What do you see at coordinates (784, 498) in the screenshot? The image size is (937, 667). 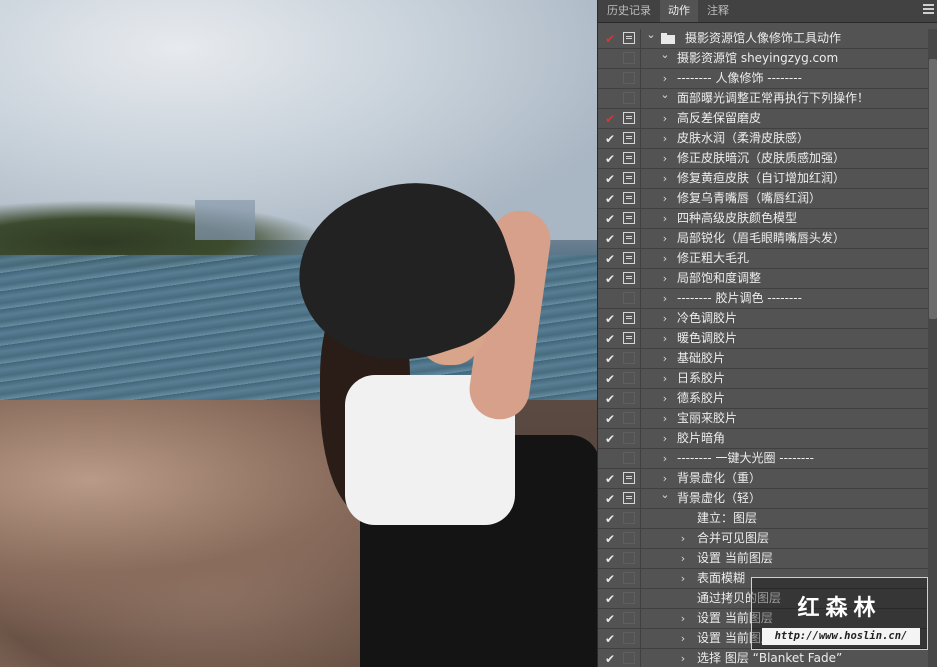 I see `action-main: ⌄ 背景虚化（轻）` at bounding box center [784, 498].